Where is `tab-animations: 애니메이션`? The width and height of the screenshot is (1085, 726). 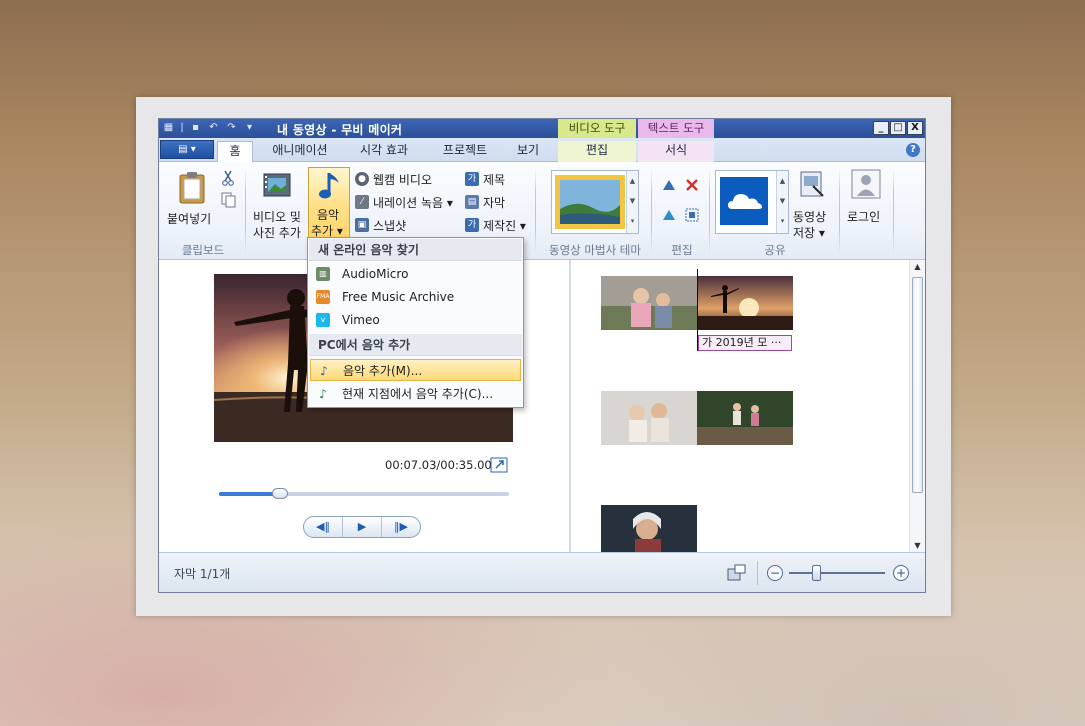
tab-animations: 애니메이션 is located at coordinates (300, 151).